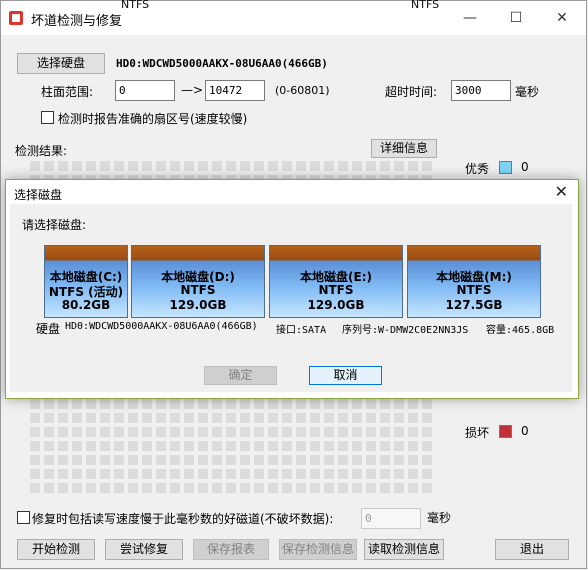 The image size is (588, 570). Describe the element at coordinates (477, 433) in the screenshot. I see `legend-bad-label: 损坏` at that location.